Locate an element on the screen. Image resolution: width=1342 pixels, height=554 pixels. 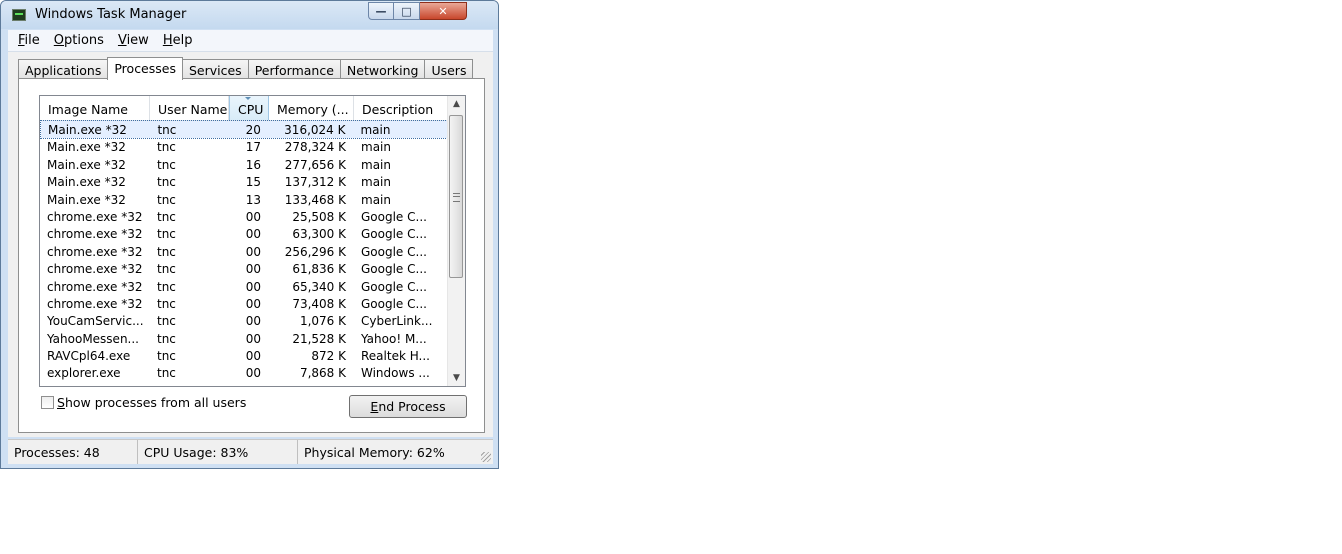
cell-memory: 61,836 K is located at coordinates (319, 269).